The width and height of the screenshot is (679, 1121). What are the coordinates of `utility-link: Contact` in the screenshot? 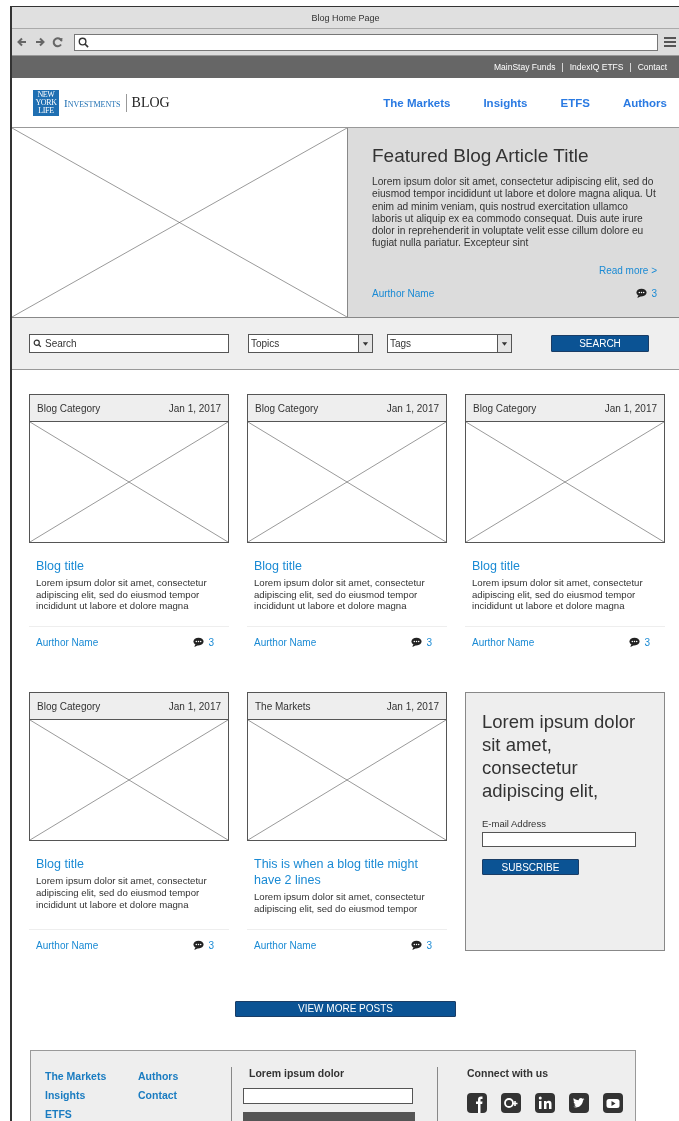 It's located at (652, 67).